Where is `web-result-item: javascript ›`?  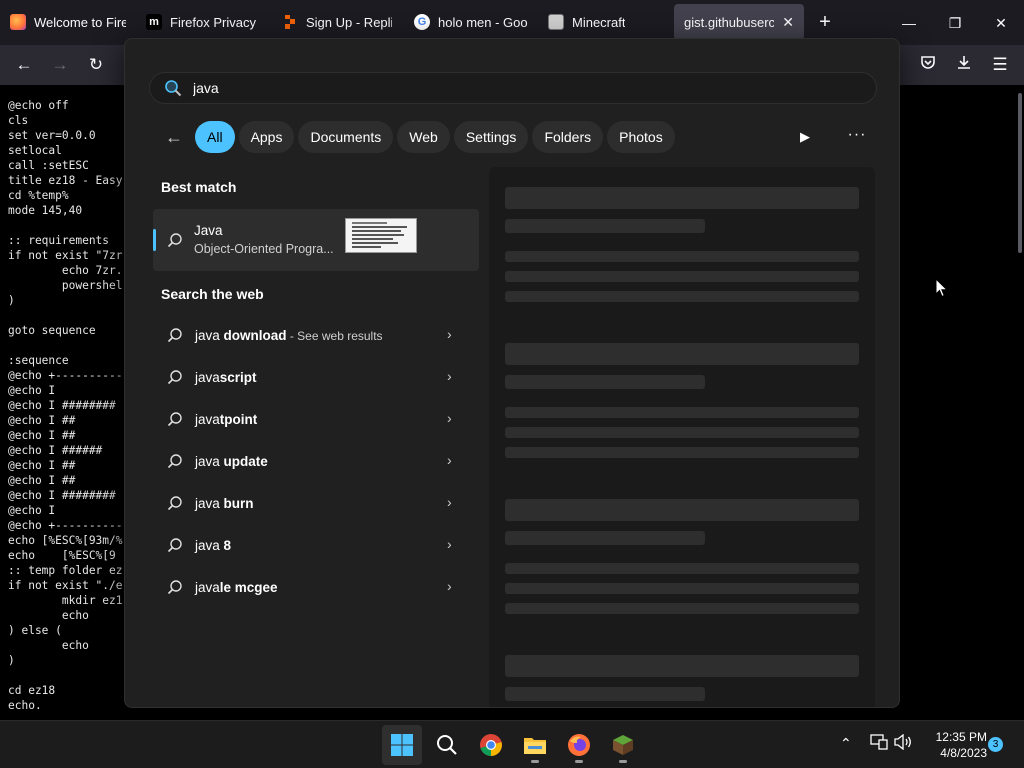 web-result-item: javascript › is located at coordinates (316, 377).